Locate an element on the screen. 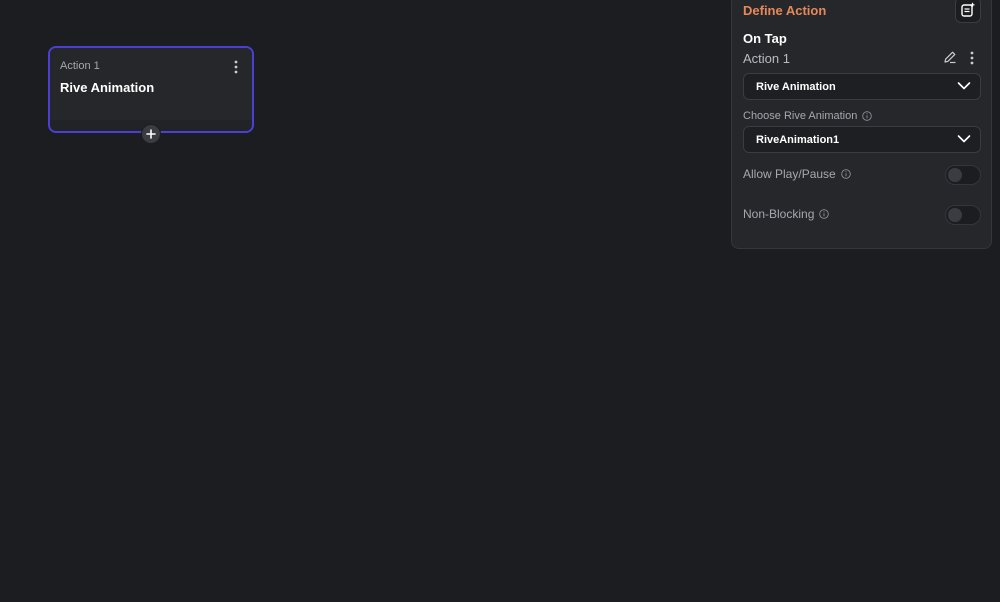 This screenshot has height=602, width=1000. non-blocking-toggle is located at coordinates (963, 215).